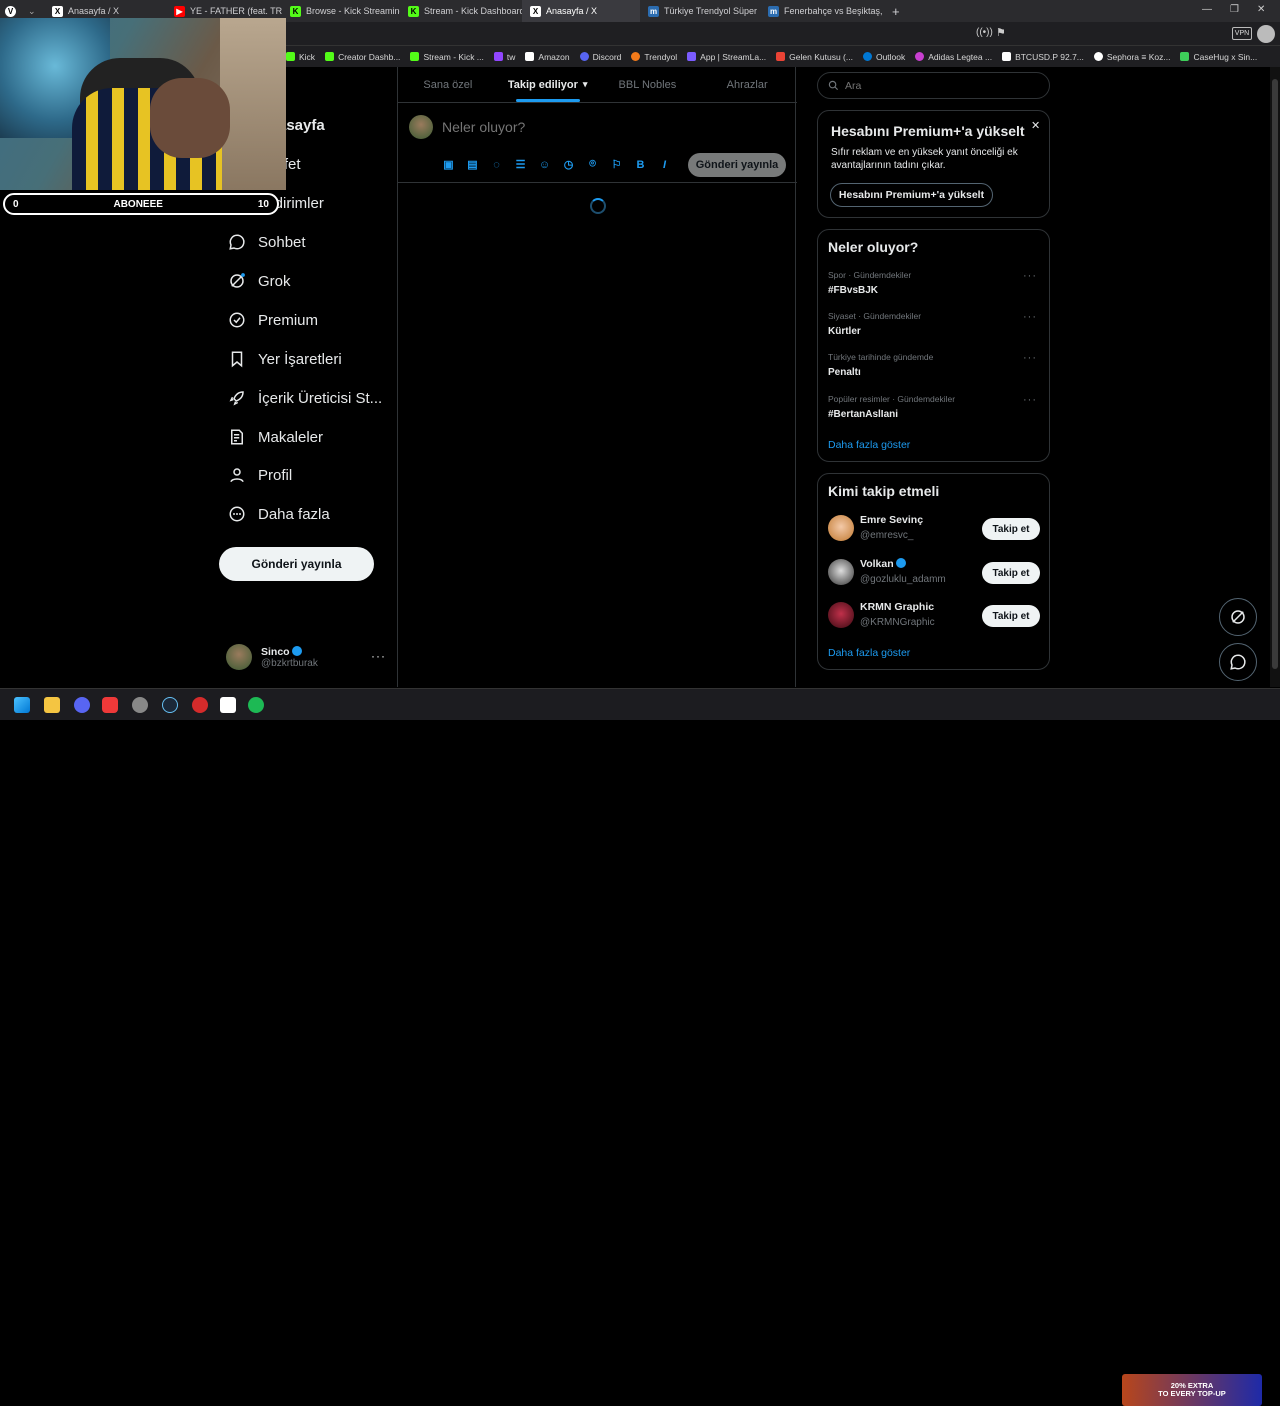 The height and width of the screenshot is (1406, 1280). I want to click on steam-icon, so click(170, 705).